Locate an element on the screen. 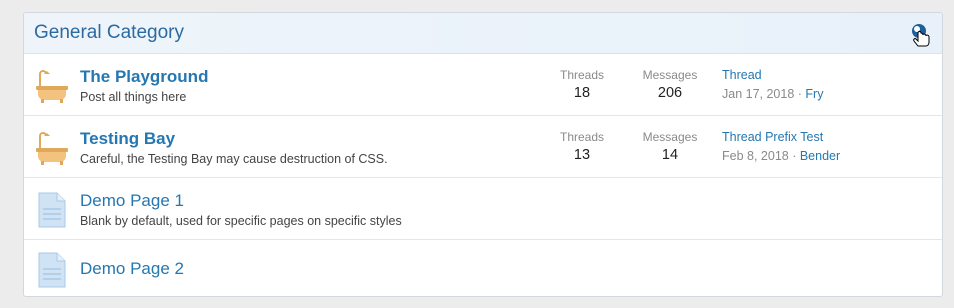 Image resolution: width=954 pixels, height=308 pixels. threads-count: 13 is located at coordinates (582, 155).